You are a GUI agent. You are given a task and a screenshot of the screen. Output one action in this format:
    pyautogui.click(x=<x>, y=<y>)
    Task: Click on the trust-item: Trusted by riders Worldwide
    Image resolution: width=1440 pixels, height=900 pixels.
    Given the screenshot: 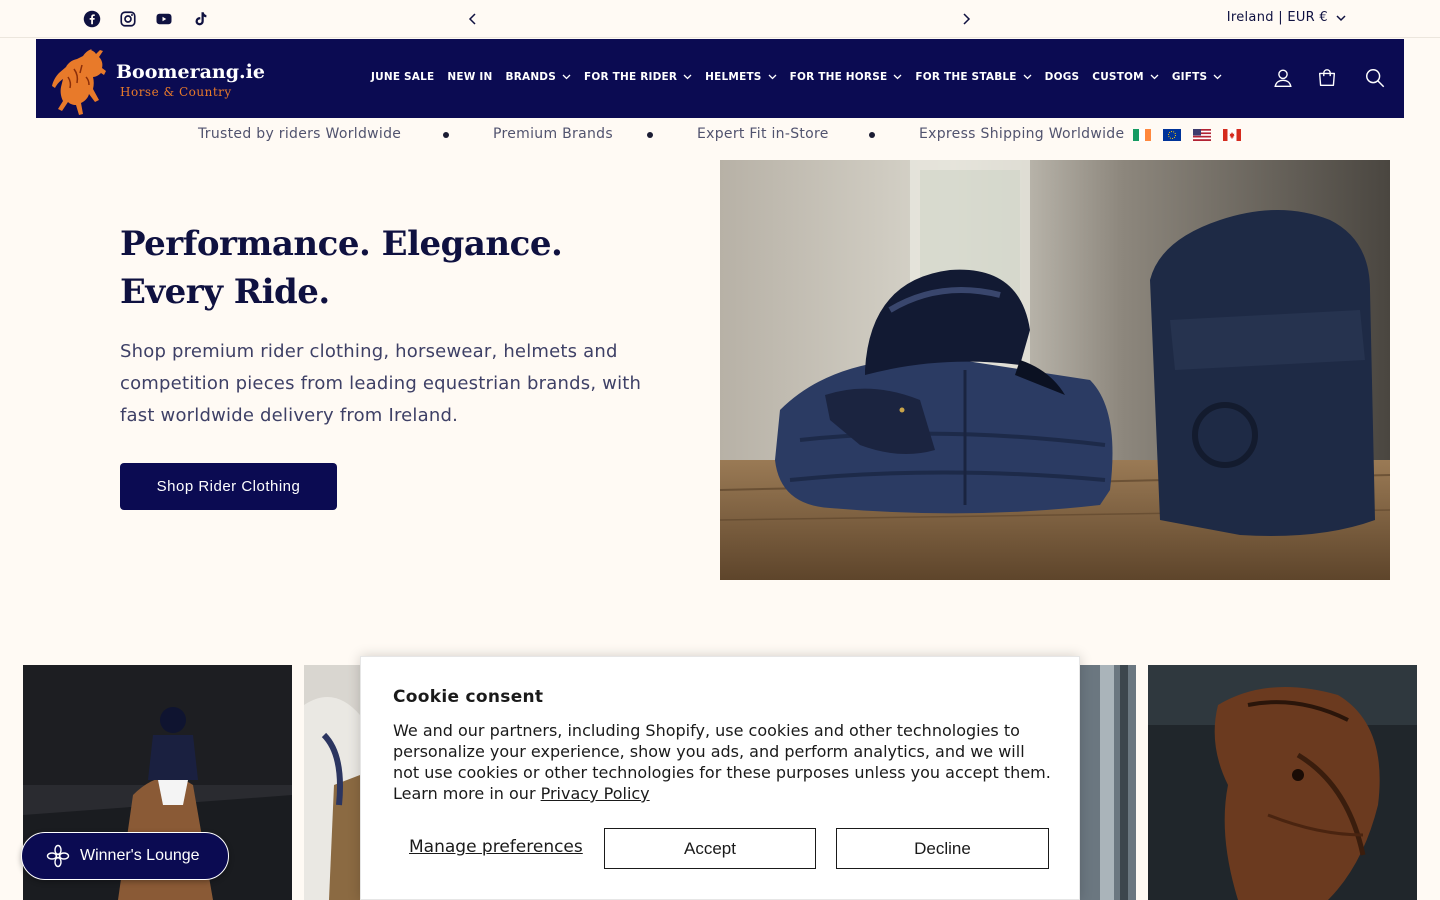 What is the action you would take?
    pyautogui.click(x=300, y=134)
    